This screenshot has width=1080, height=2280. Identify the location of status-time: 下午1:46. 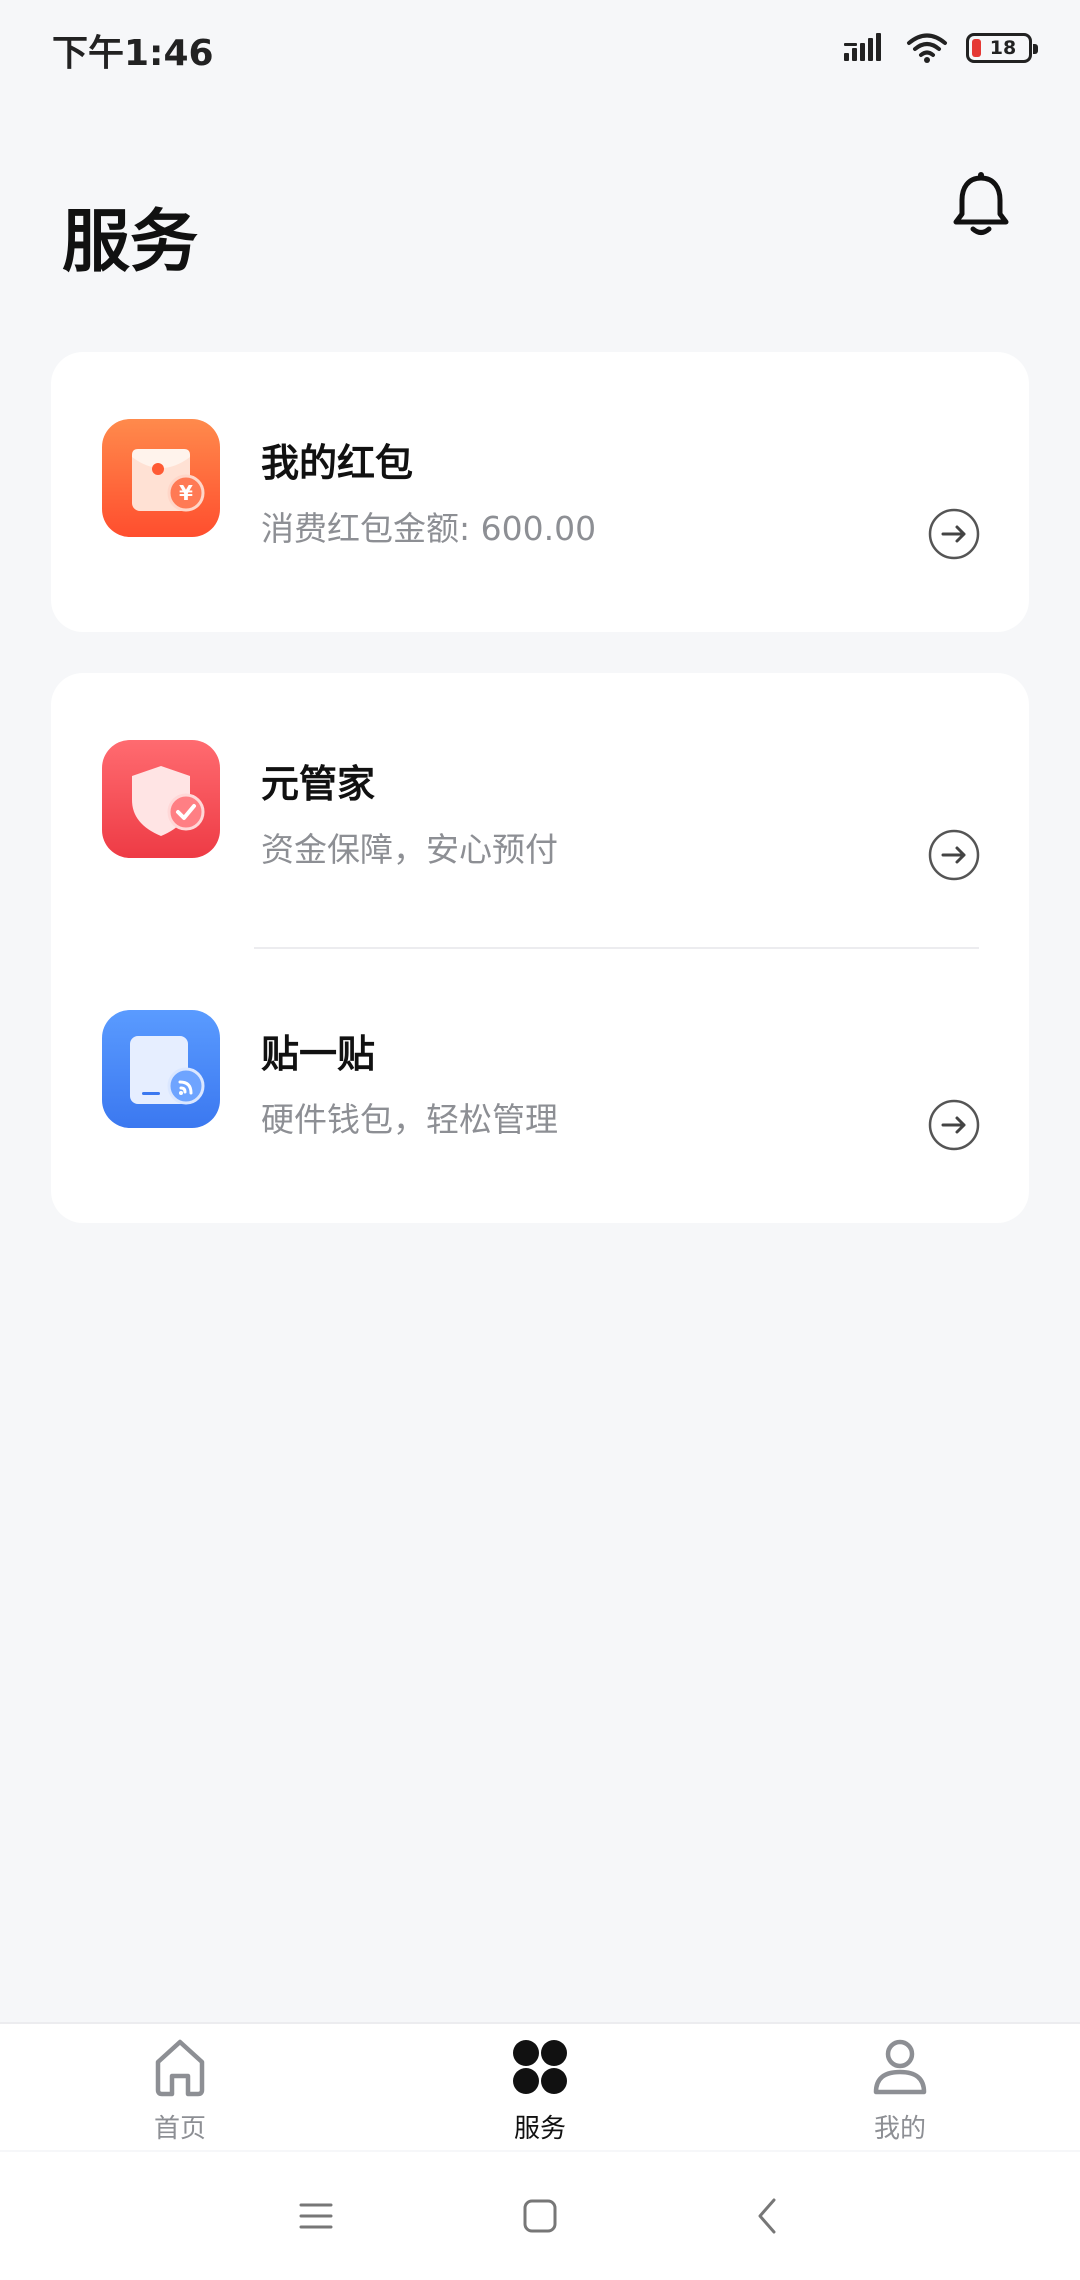
(133, 53).